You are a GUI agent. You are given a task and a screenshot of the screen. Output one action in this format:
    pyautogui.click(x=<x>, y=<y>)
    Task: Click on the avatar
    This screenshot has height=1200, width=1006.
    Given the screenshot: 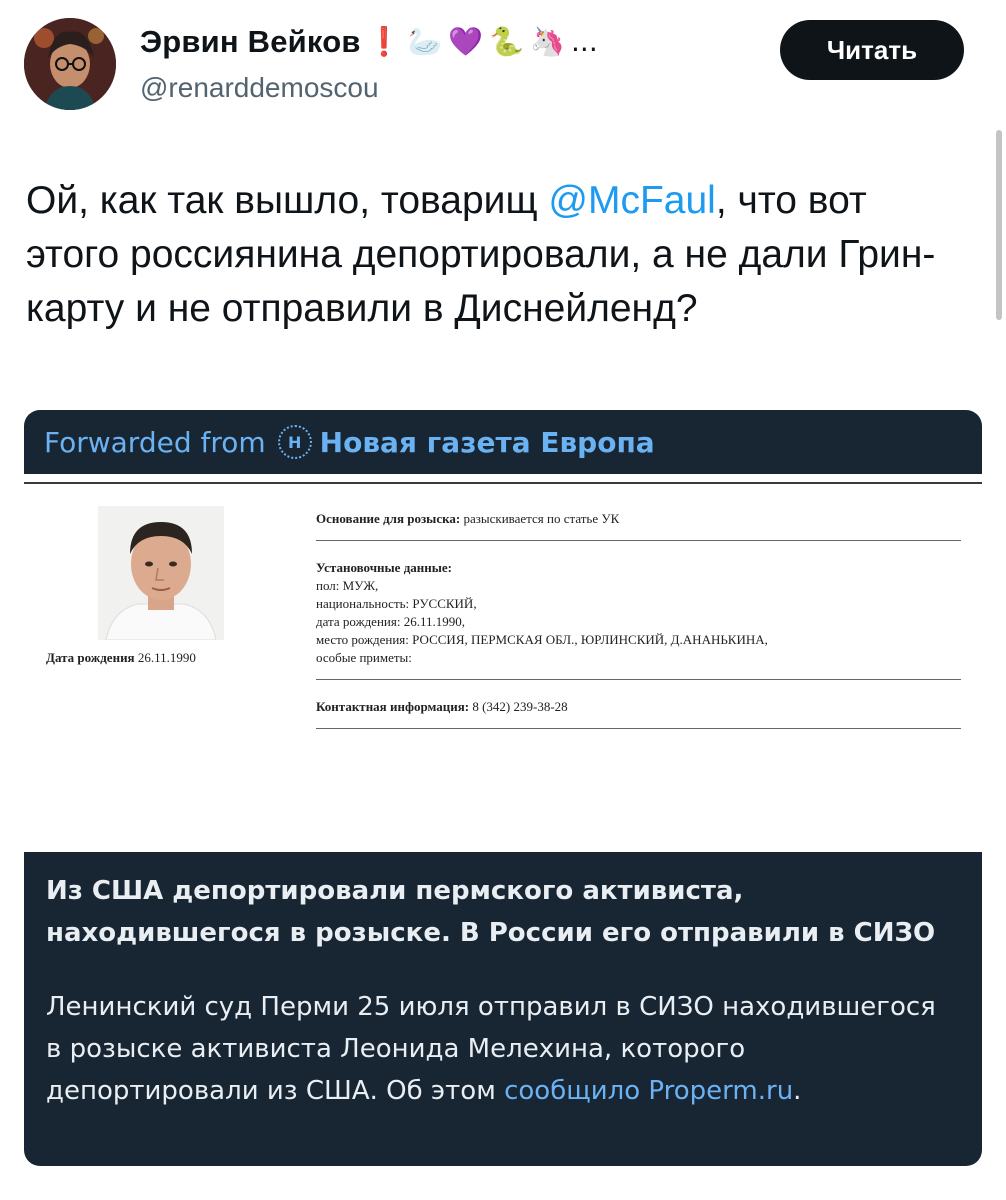 What is the action you would take?
    pyautogui.click(x=70, y=64)
    